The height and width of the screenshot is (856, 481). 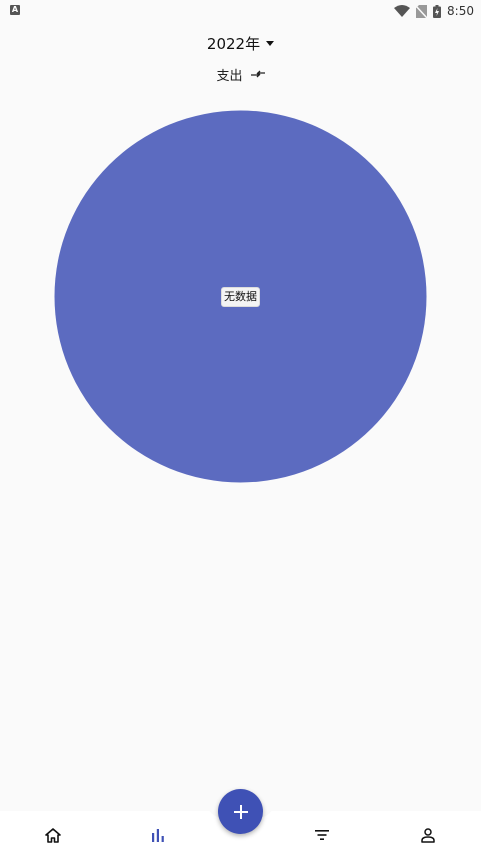 I want to click on add-record-button, so click(x=240, y=811).